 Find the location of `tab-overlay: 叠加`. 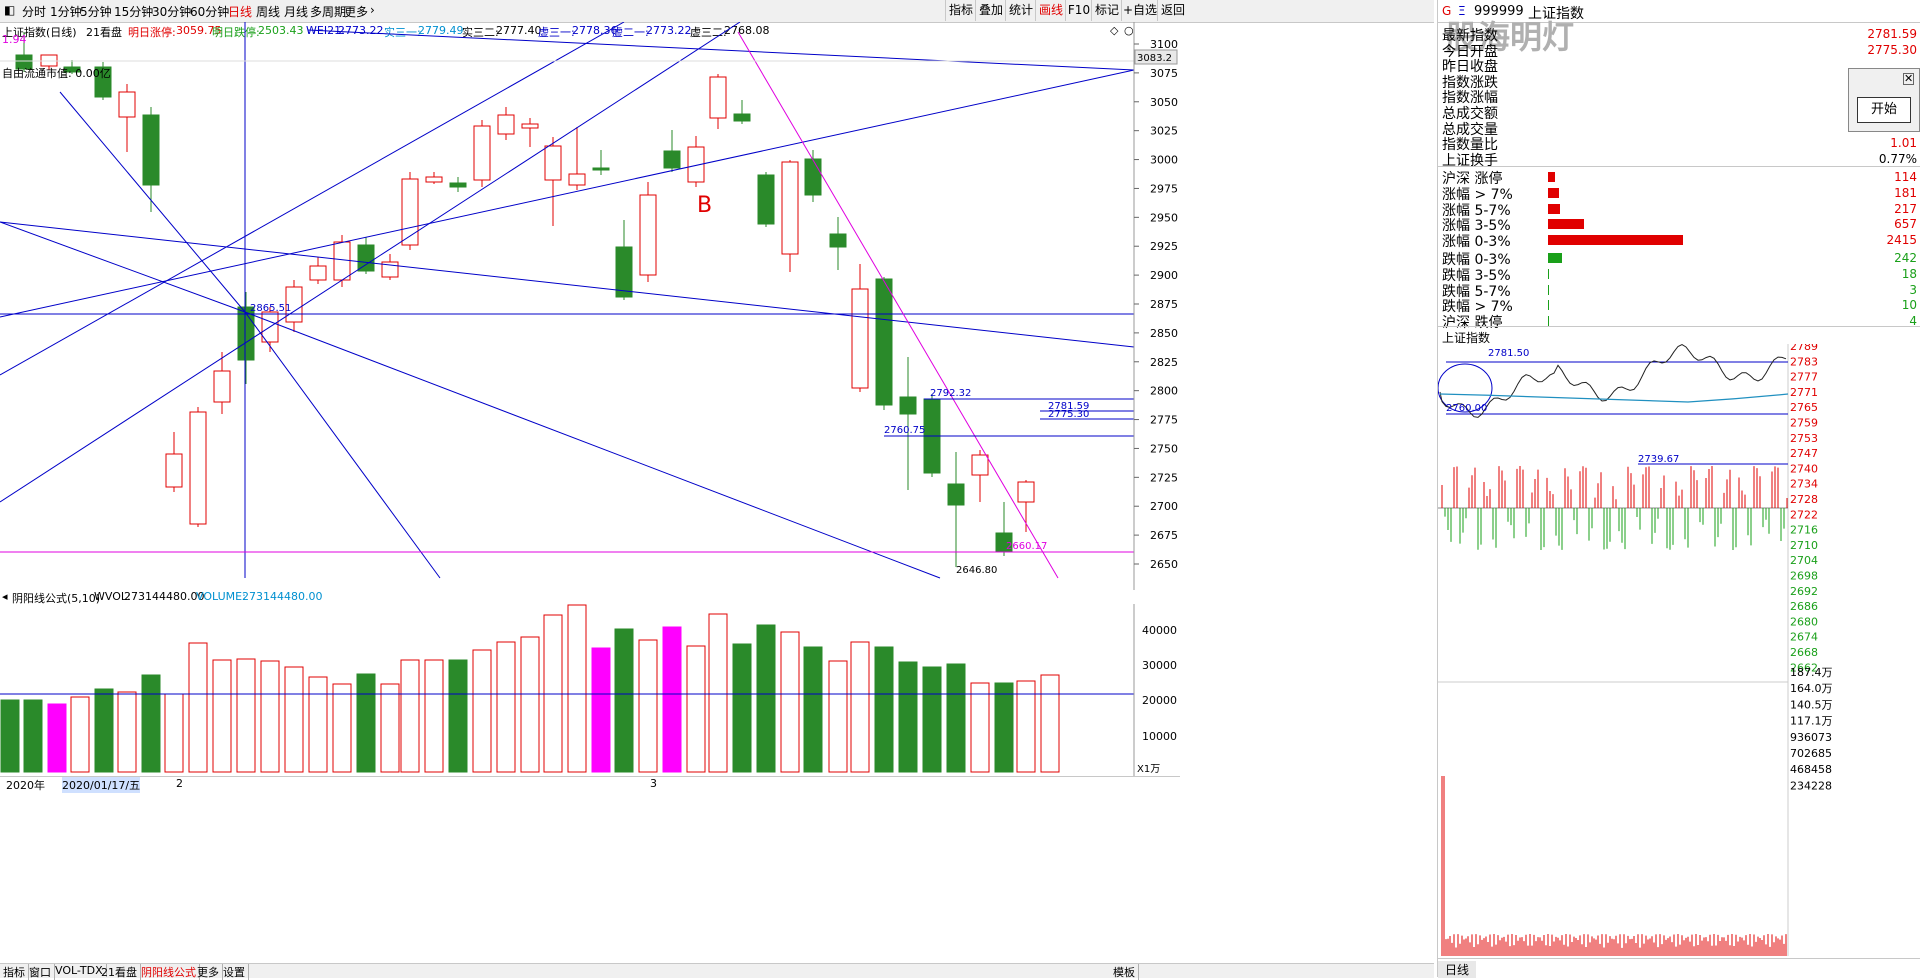

tab-overlay: 叠加 is located at coordinates (990, 10).